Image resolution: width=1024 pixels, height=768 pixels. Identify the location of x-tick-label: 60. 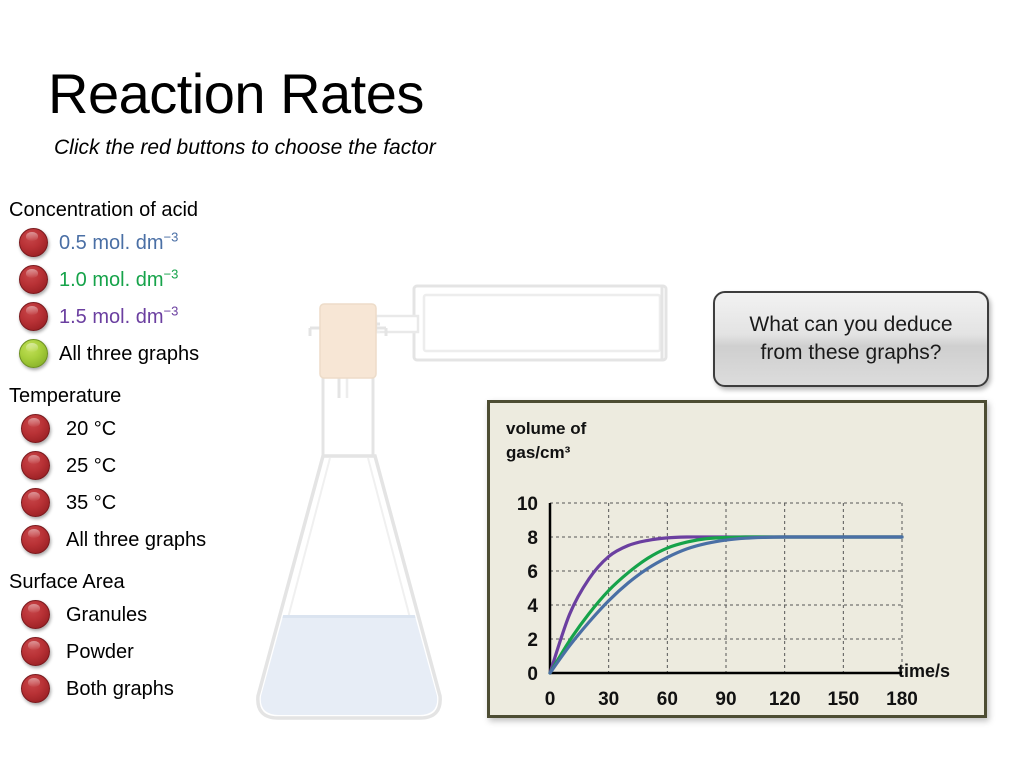
(667, 699).